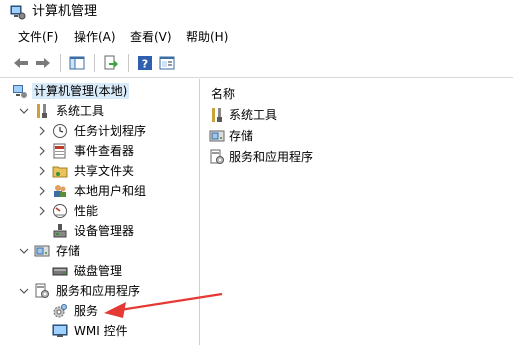 Image resolution: width=513 pixels, height=345 pixels. Describe the element at coordinates (95, 37) in the screenshot. I see `menu-action: 操作(A)` at that location.